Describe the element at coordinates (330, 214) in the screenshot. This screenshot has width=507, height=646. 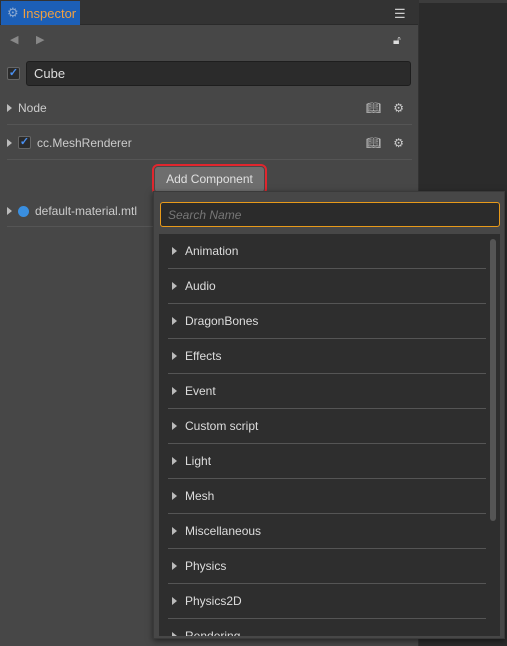
I see `search-input: Search Name` at that location.